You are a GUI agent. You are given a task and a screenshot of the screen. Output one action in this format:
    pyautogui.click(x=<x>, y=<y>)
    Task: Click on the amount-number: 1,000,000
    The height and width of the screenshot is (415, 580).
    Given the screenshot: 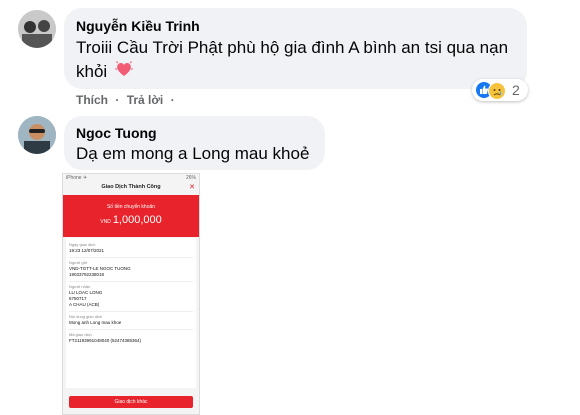 What is the action you would take?
    pyautogui.click(x=137, y=220)
    